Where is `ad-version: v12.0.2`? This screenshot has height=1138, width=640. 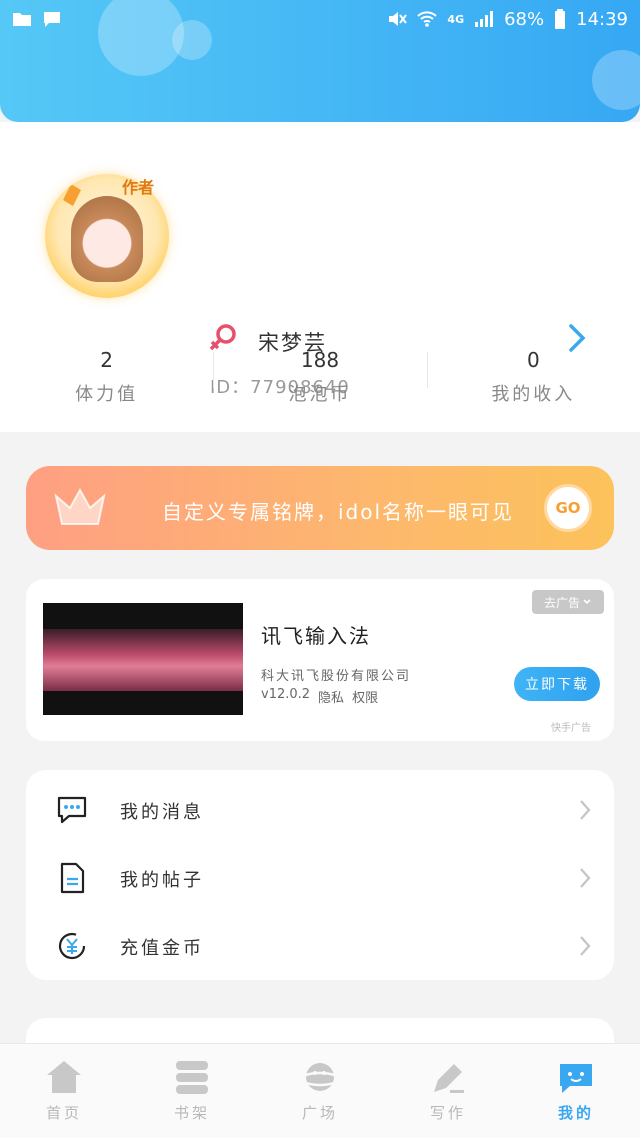 ad-version: v12.0.2 is located at coordinates (286, 694).